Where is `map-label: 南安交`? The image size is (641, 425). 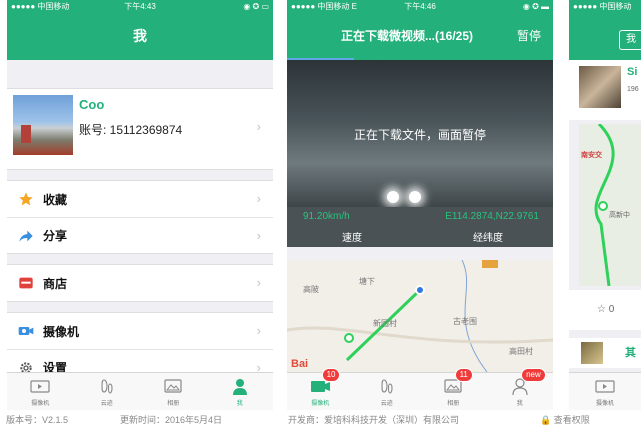 map-label: 南安交 is located at coordinates (591, 155).